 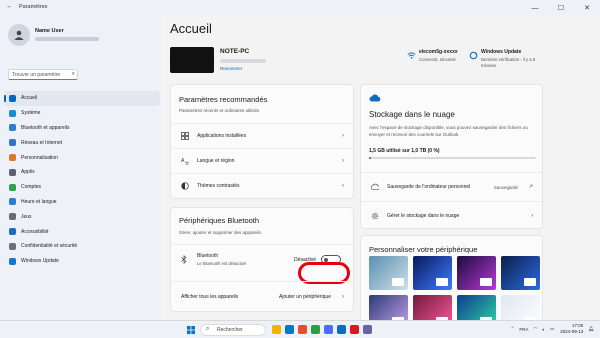 What do you see at coordinates (82, 261) in the screenshot?
I see `sidebar-item-windows-update: Windows Update` at bounding box center [82, 261].